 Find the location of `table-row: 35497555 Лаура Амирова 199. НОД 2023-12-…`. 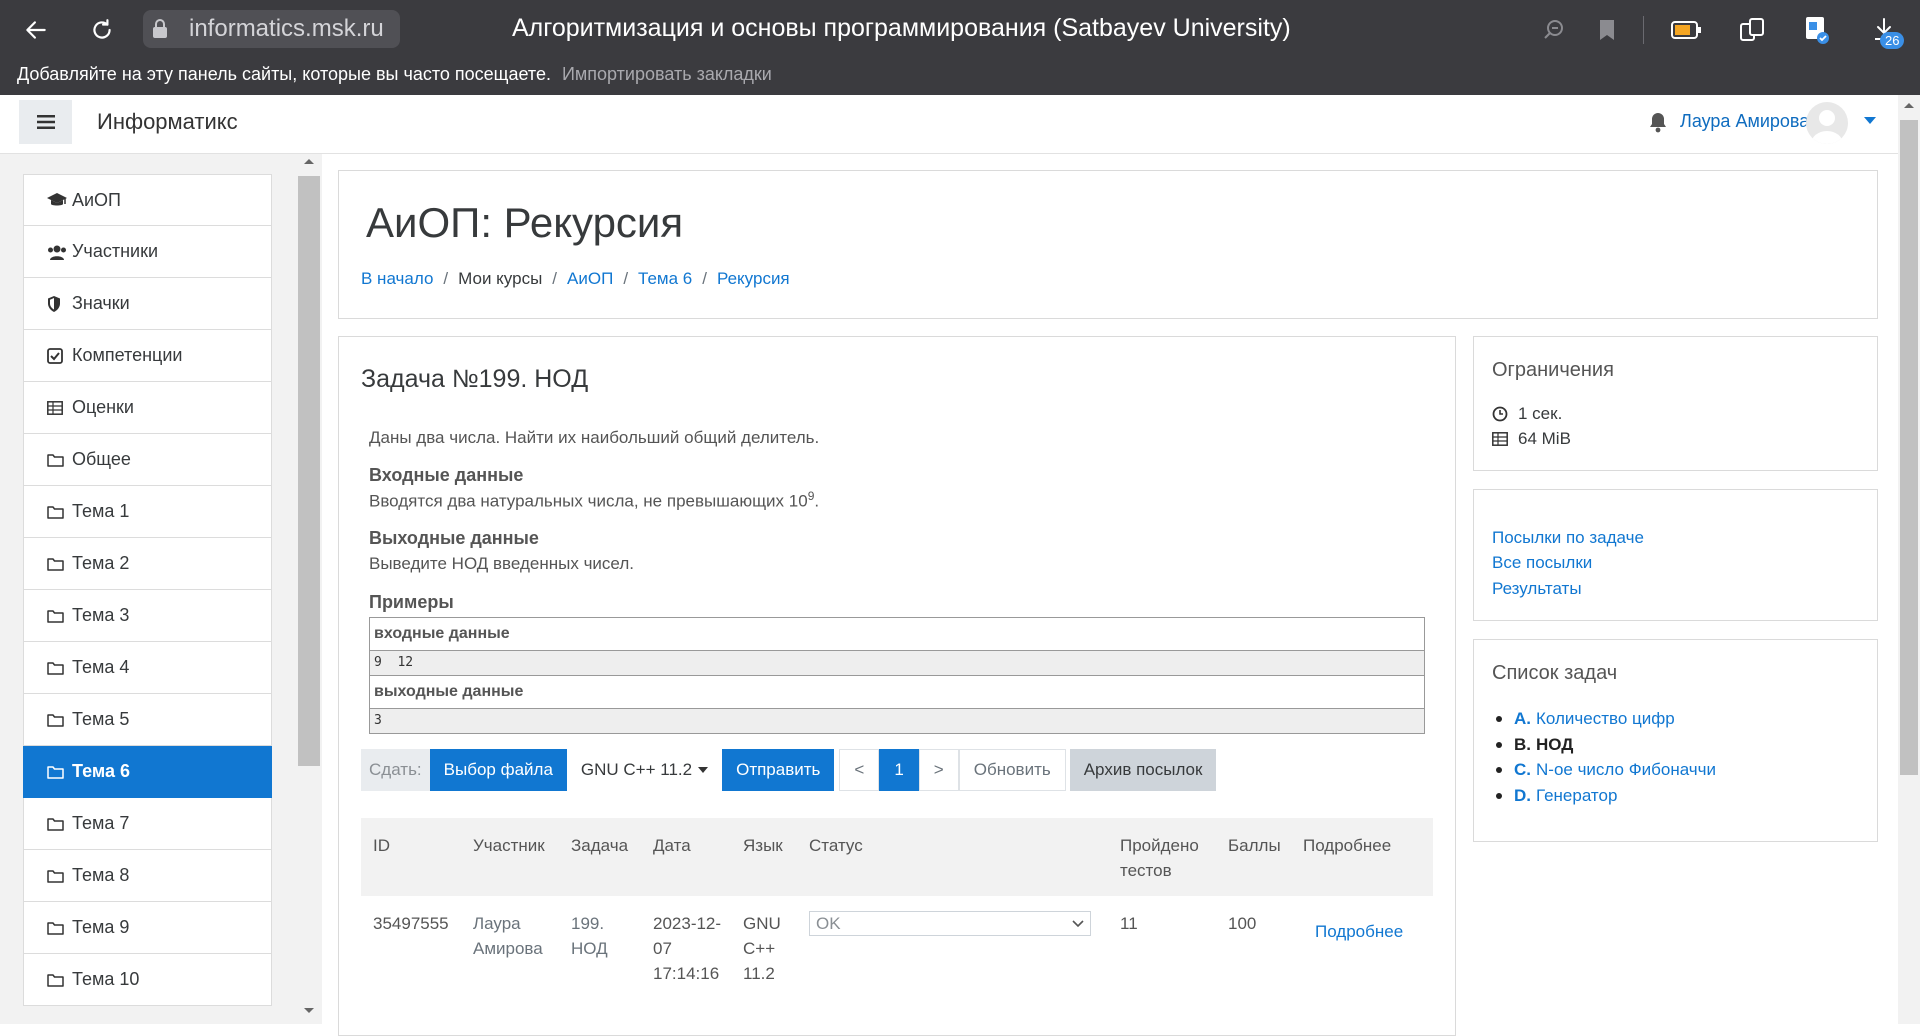

table-row: 35497555 Лаура Амирова 199. НОД 2023-12-… is located at coordinates (897, 941).